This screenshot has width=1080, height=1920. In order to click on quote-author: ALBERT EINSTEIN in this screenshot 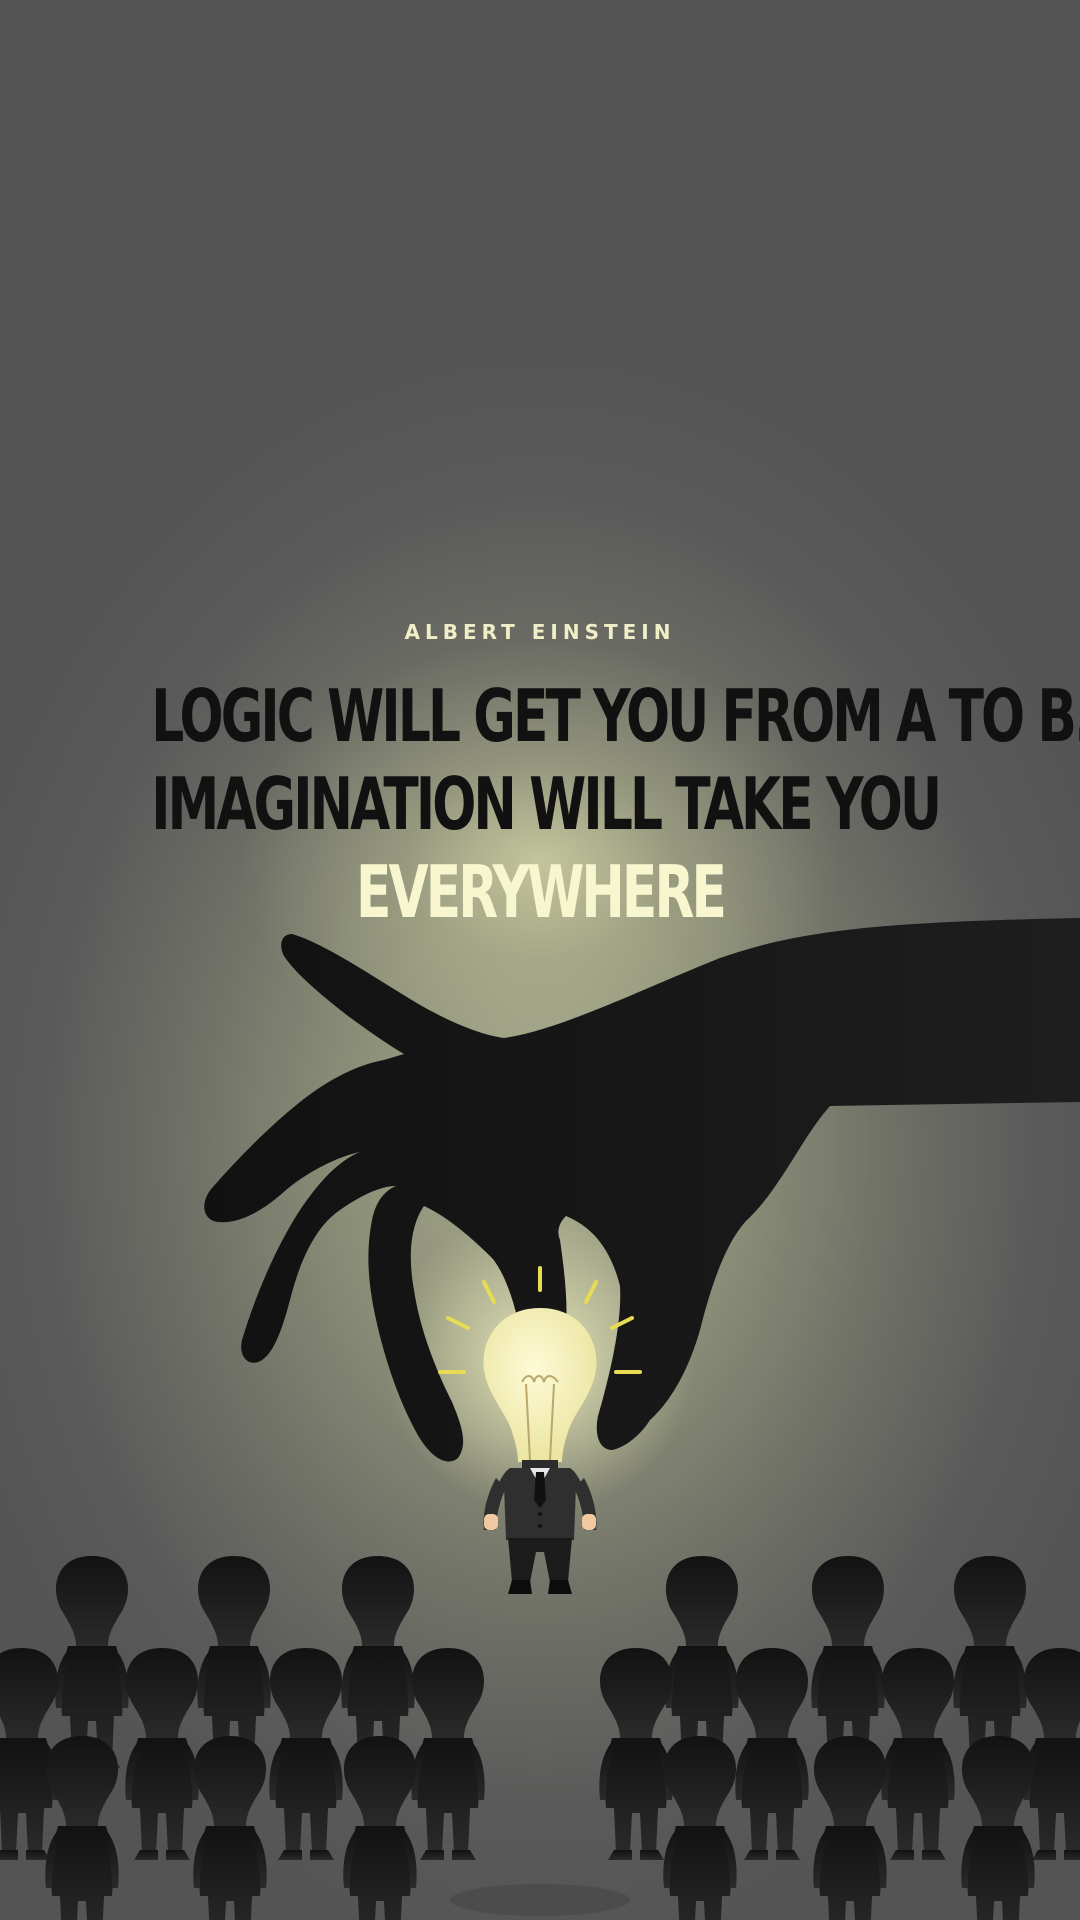, I will do `click(540, 632)`.